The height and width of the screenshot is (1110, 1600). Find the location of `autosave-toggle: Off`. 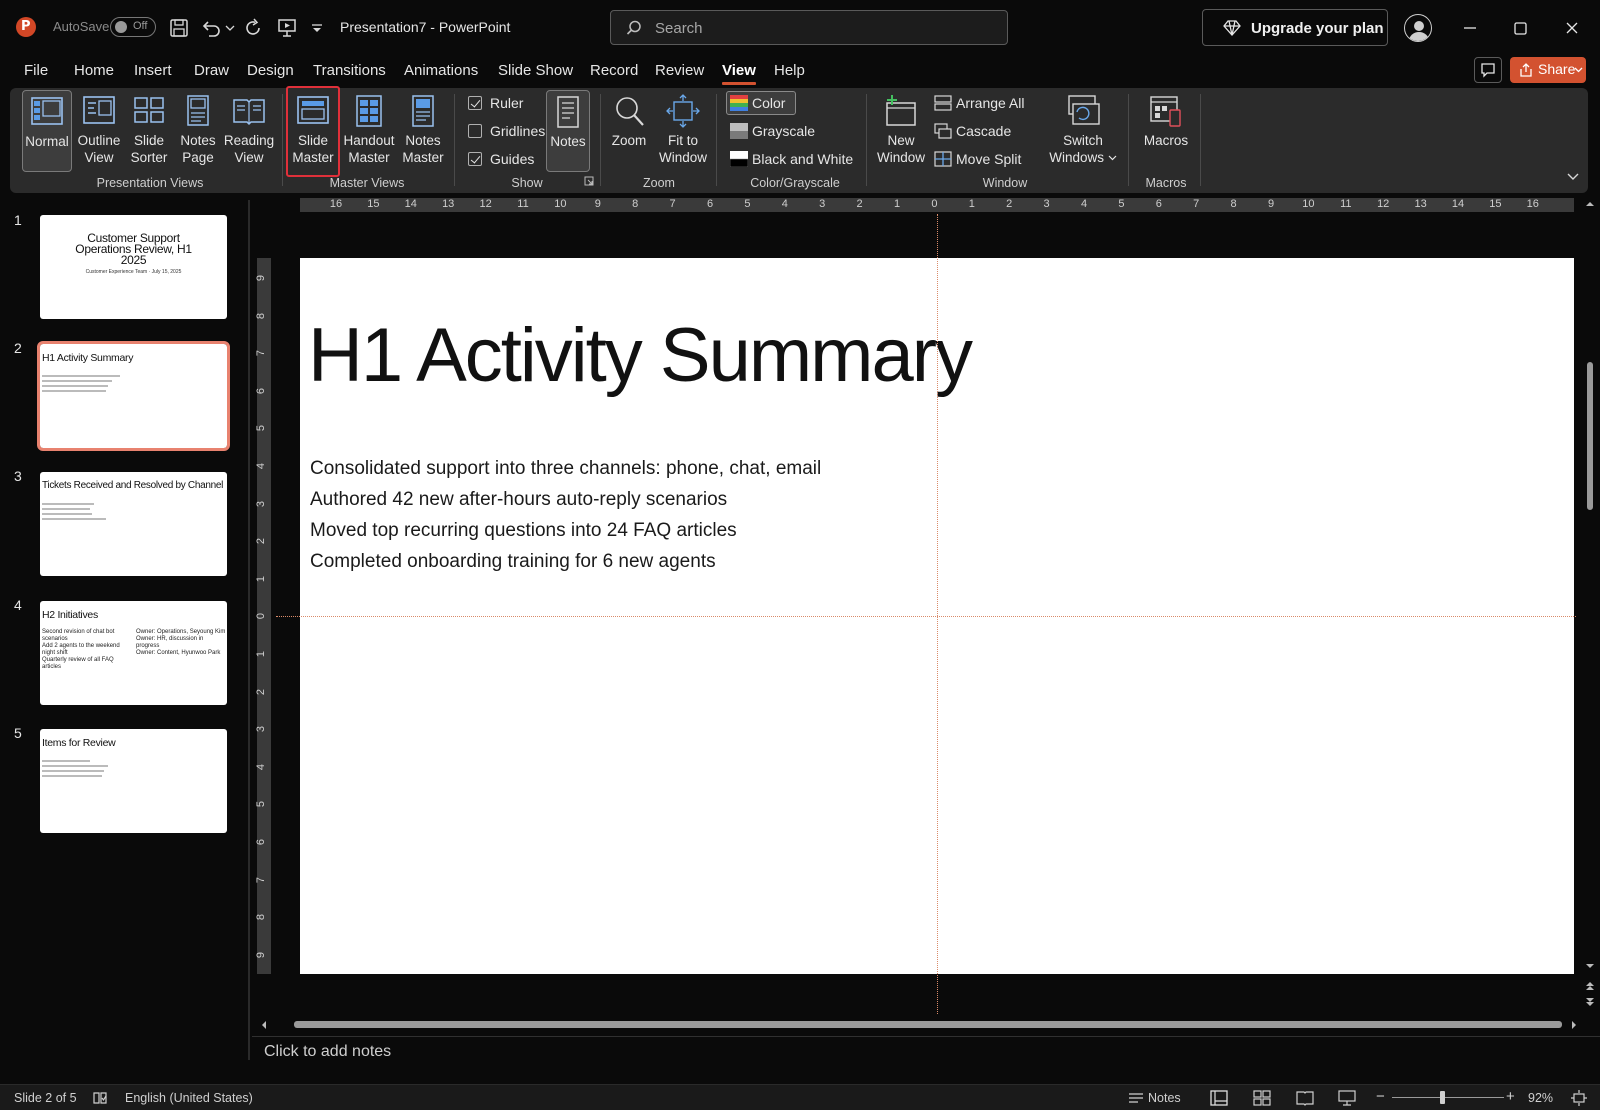

autosave-toggle: Off is located at coordinates (133, 27).